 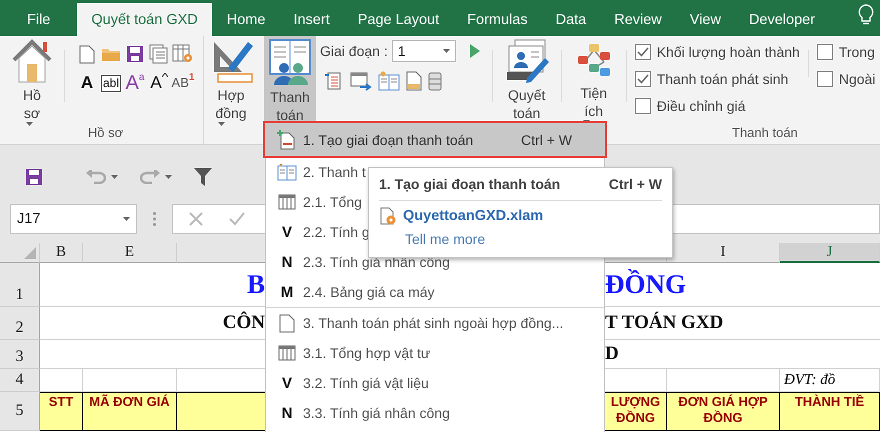 What do you see at coordinates (287, 292) in the screenshot?
I see `letter-icon: M` at bounding box center [287, 292].